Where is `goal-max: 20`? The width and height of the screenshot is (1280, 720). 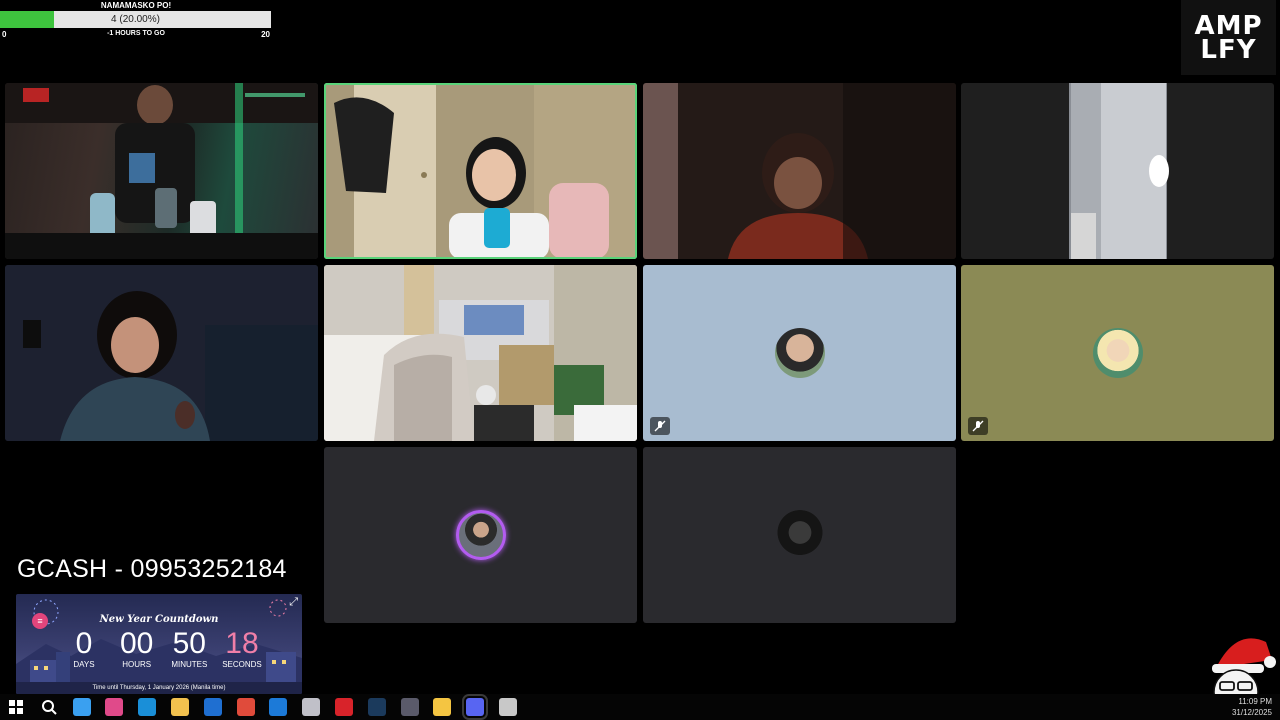 goal-max: 20 is located at coordinates (265, 34).